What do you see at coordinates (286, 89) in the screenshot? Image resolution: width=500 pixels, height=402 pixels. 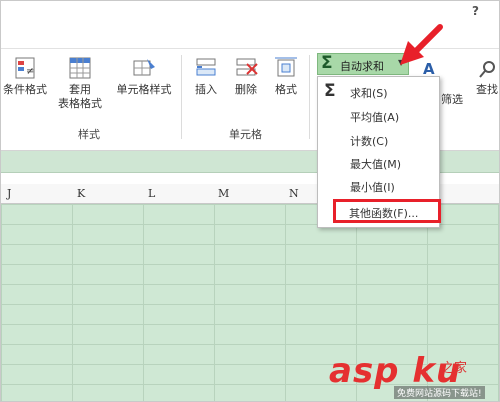 I see `format-label: 格式` at bounding box center [286, 89].